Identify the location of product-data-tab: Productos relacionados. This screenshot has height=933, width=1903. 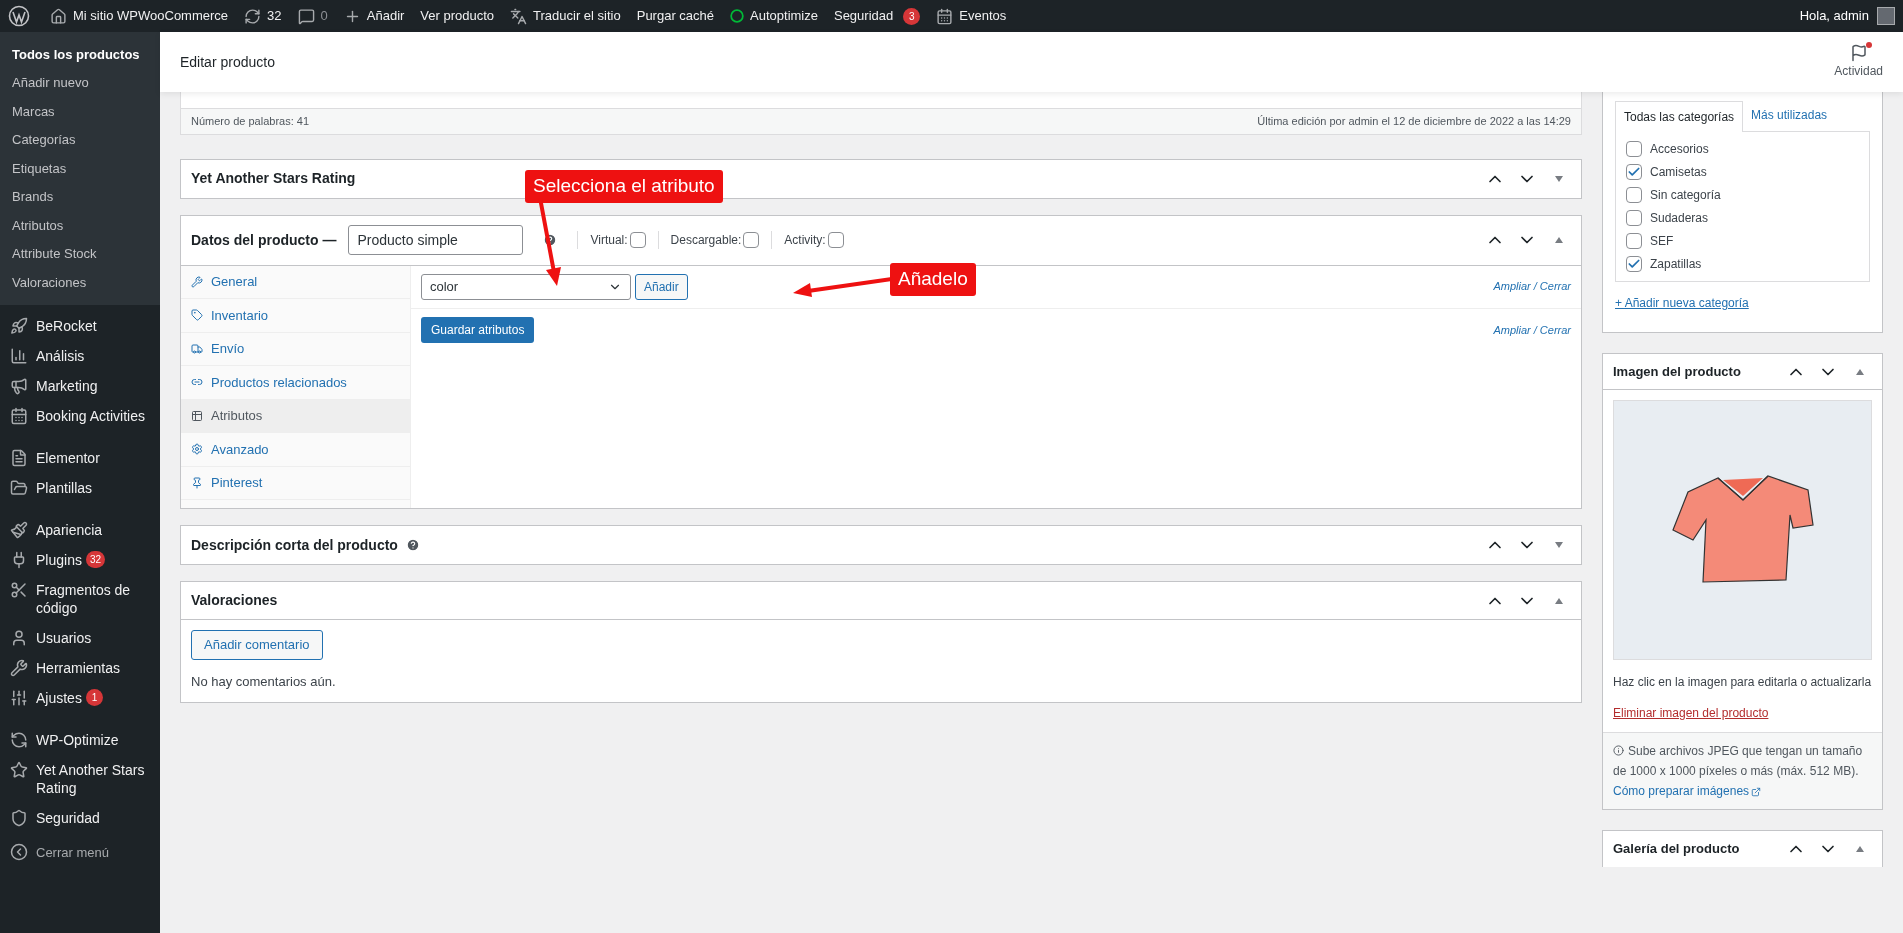
(295, 383).